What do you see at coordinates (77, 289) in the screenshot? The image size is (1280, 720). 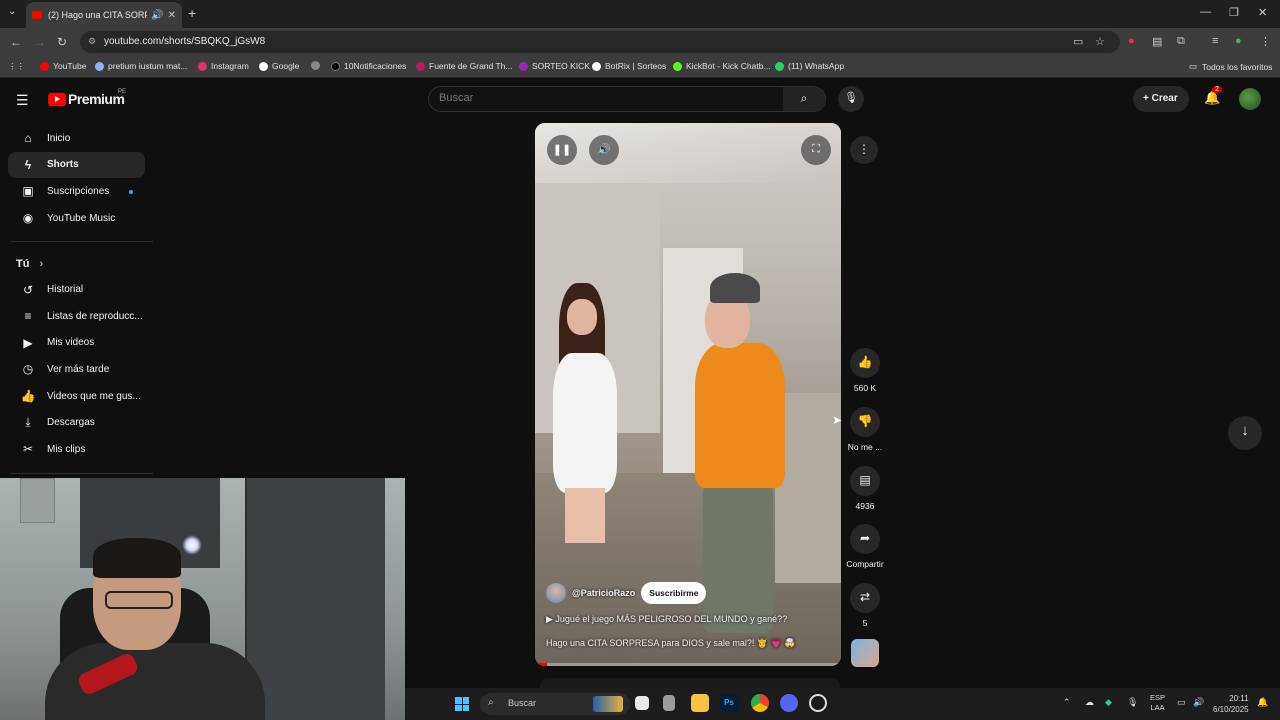 I see `sidebar-item-historial: ↺ Historial` at bounding box center [77, 289].